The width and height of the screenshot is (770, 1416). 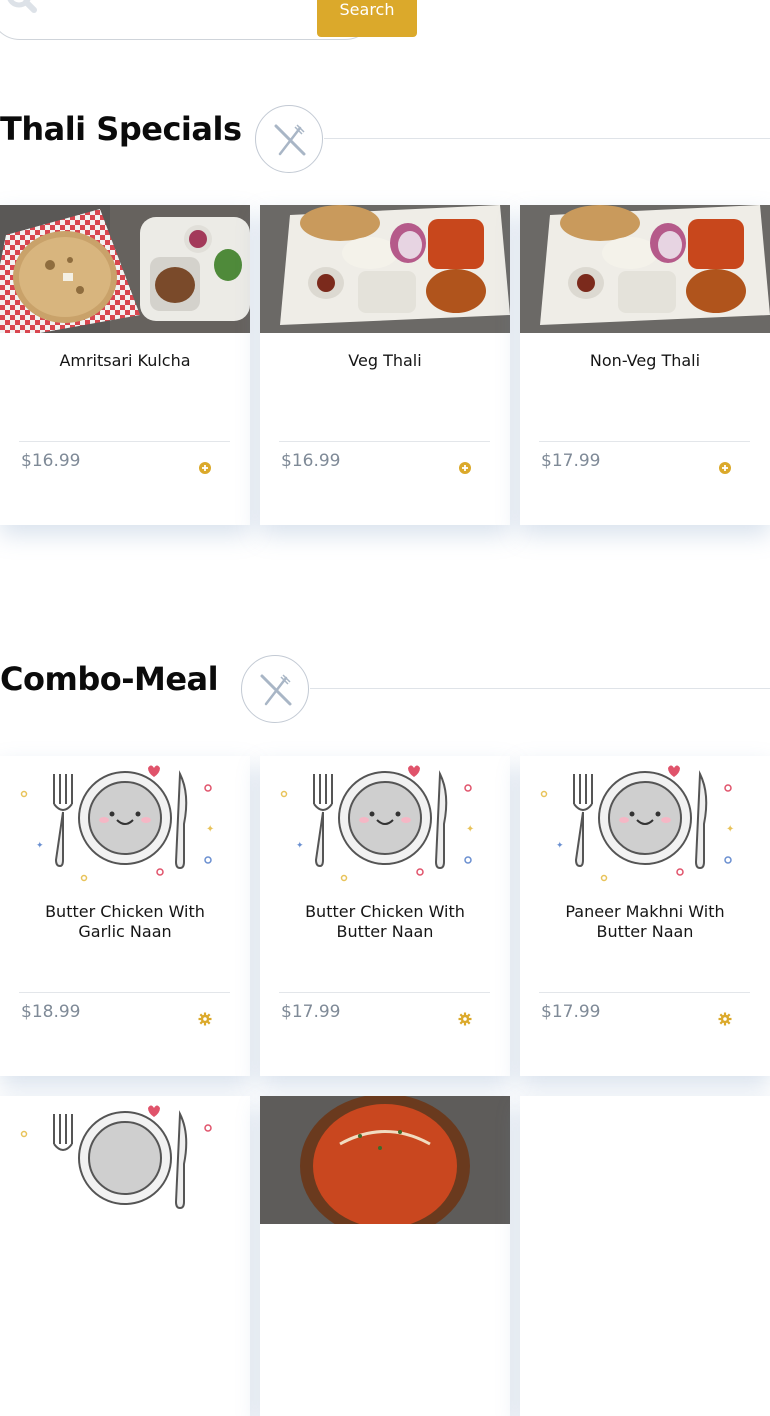 What do you see at coordinates (367, 18) in the screenshot?
I see `search-button: Search` at bounding box center [367, 18].